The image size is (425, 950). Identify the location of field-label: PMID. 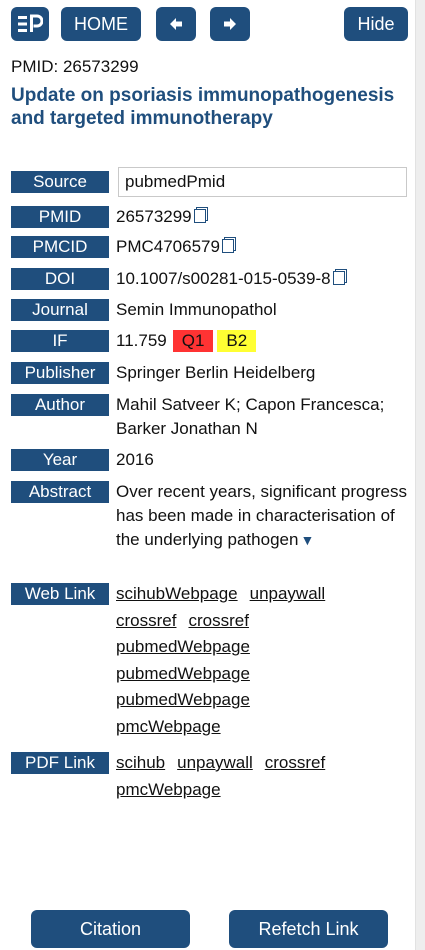
(60, 217).